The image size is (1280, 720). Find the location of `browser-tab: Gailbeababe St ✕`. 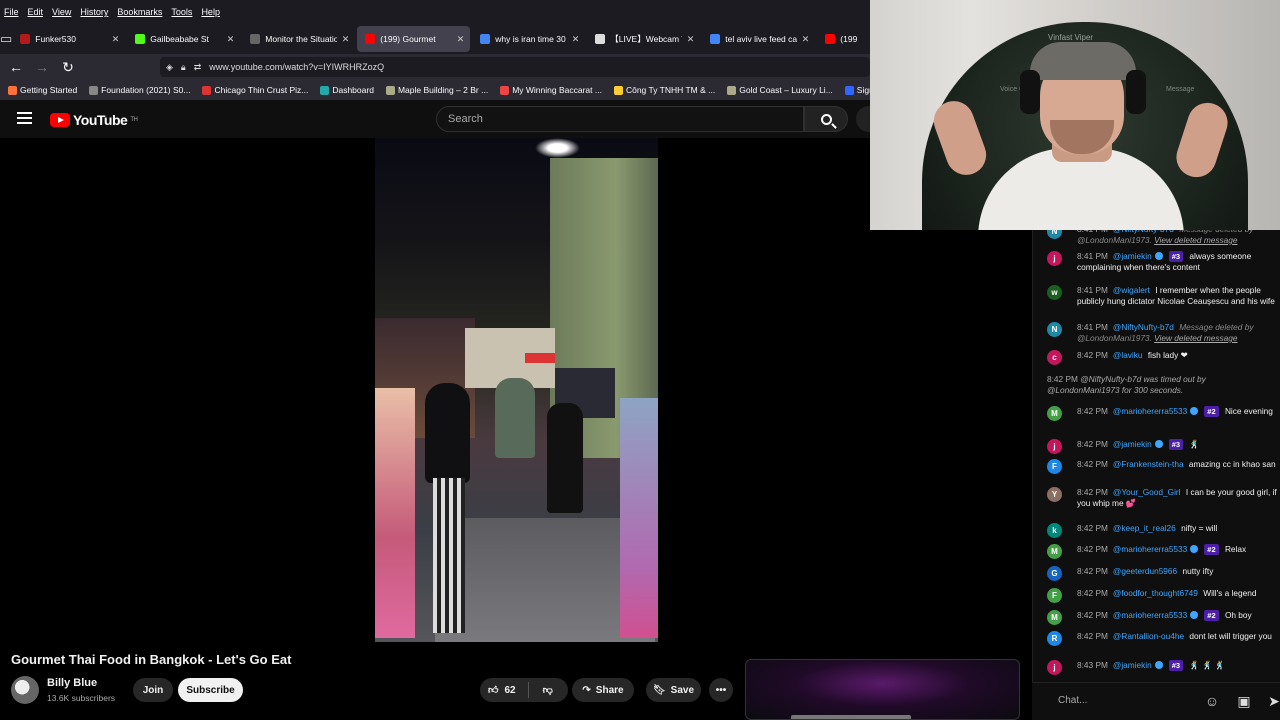

browser-tab: Gailbeababe St ✕ is located at coordinates (183, 39).